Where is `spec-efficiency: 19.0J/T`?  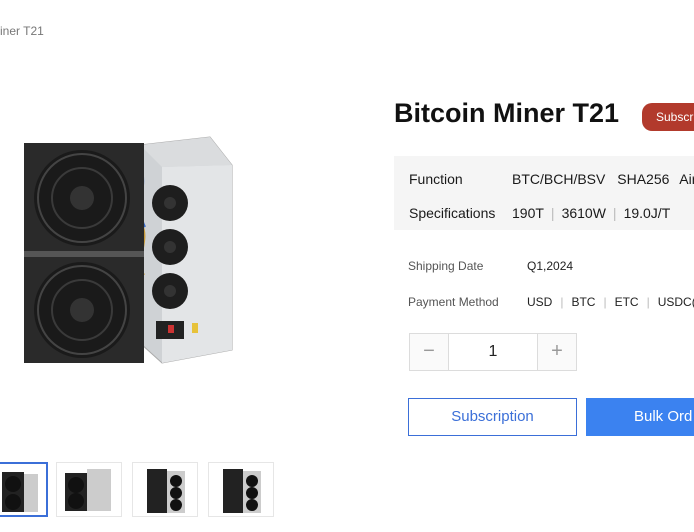
spec-efficiency: 19.0J/T is located at coordinates (647, 213).